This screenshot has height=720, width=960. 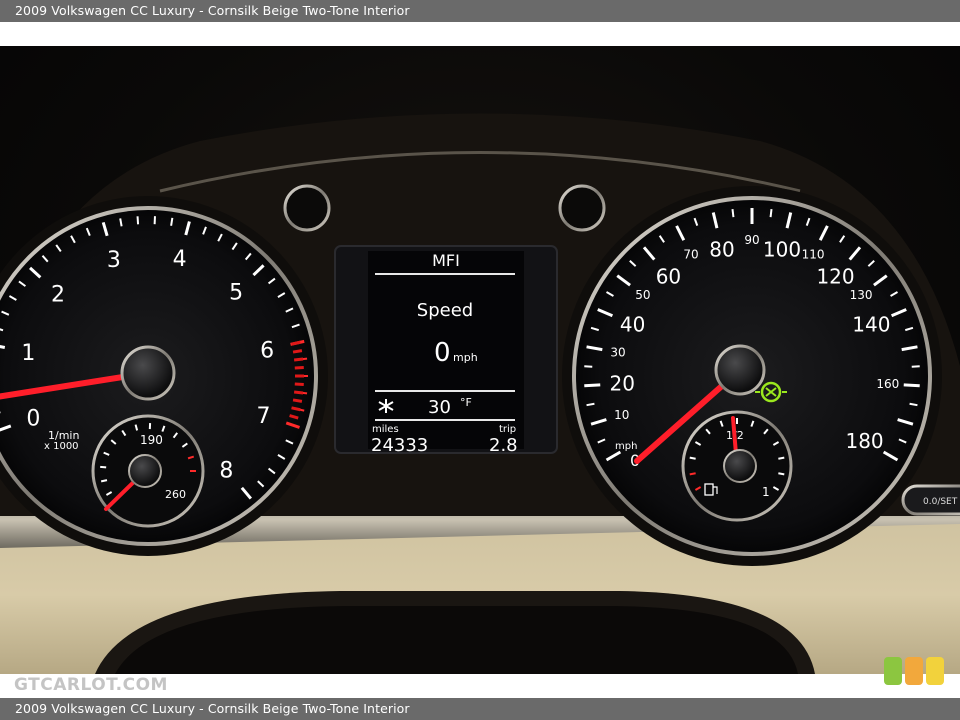 What do you see at coordinates (61, 446) in the screenshot?
I see `tach-unit-line2: x 1000` at bounding box center [61, 446].